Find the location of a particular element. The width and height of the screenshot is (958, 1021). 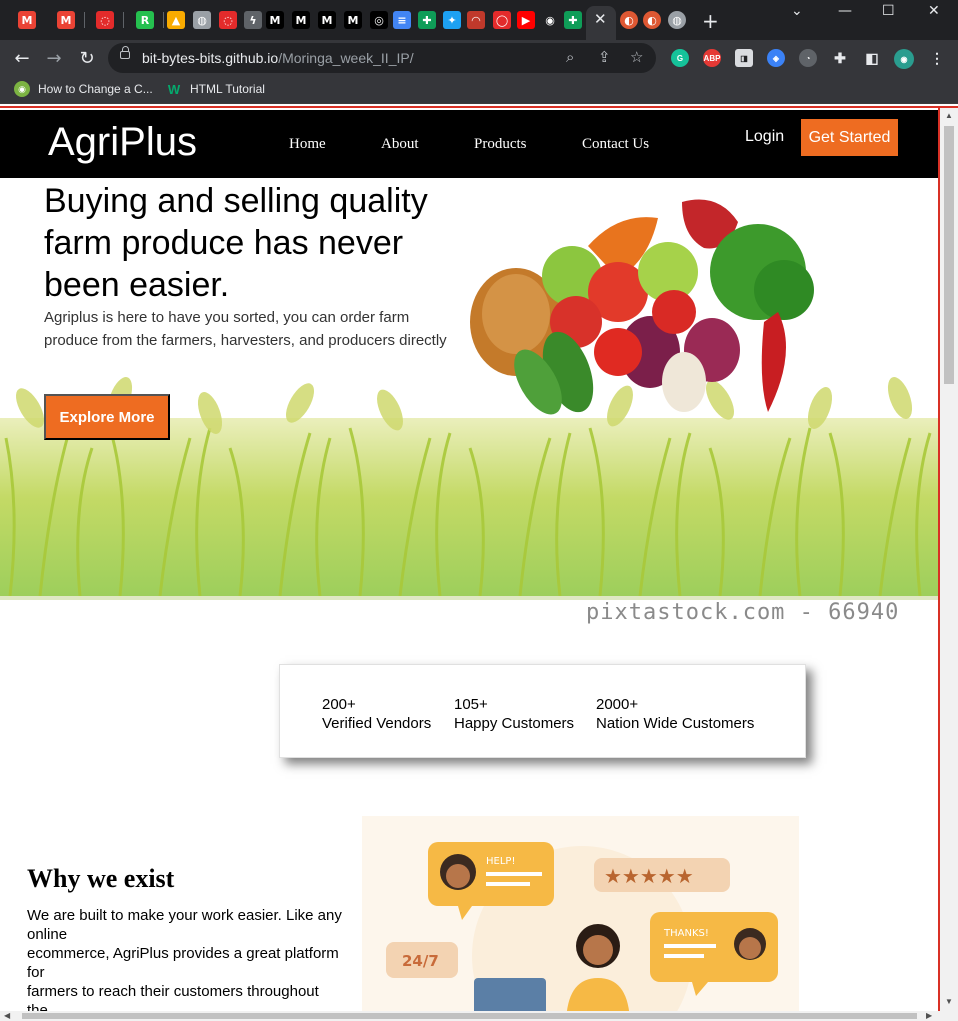

bookmark-label: HTML Tutorial is located at coordinates (227, 89).